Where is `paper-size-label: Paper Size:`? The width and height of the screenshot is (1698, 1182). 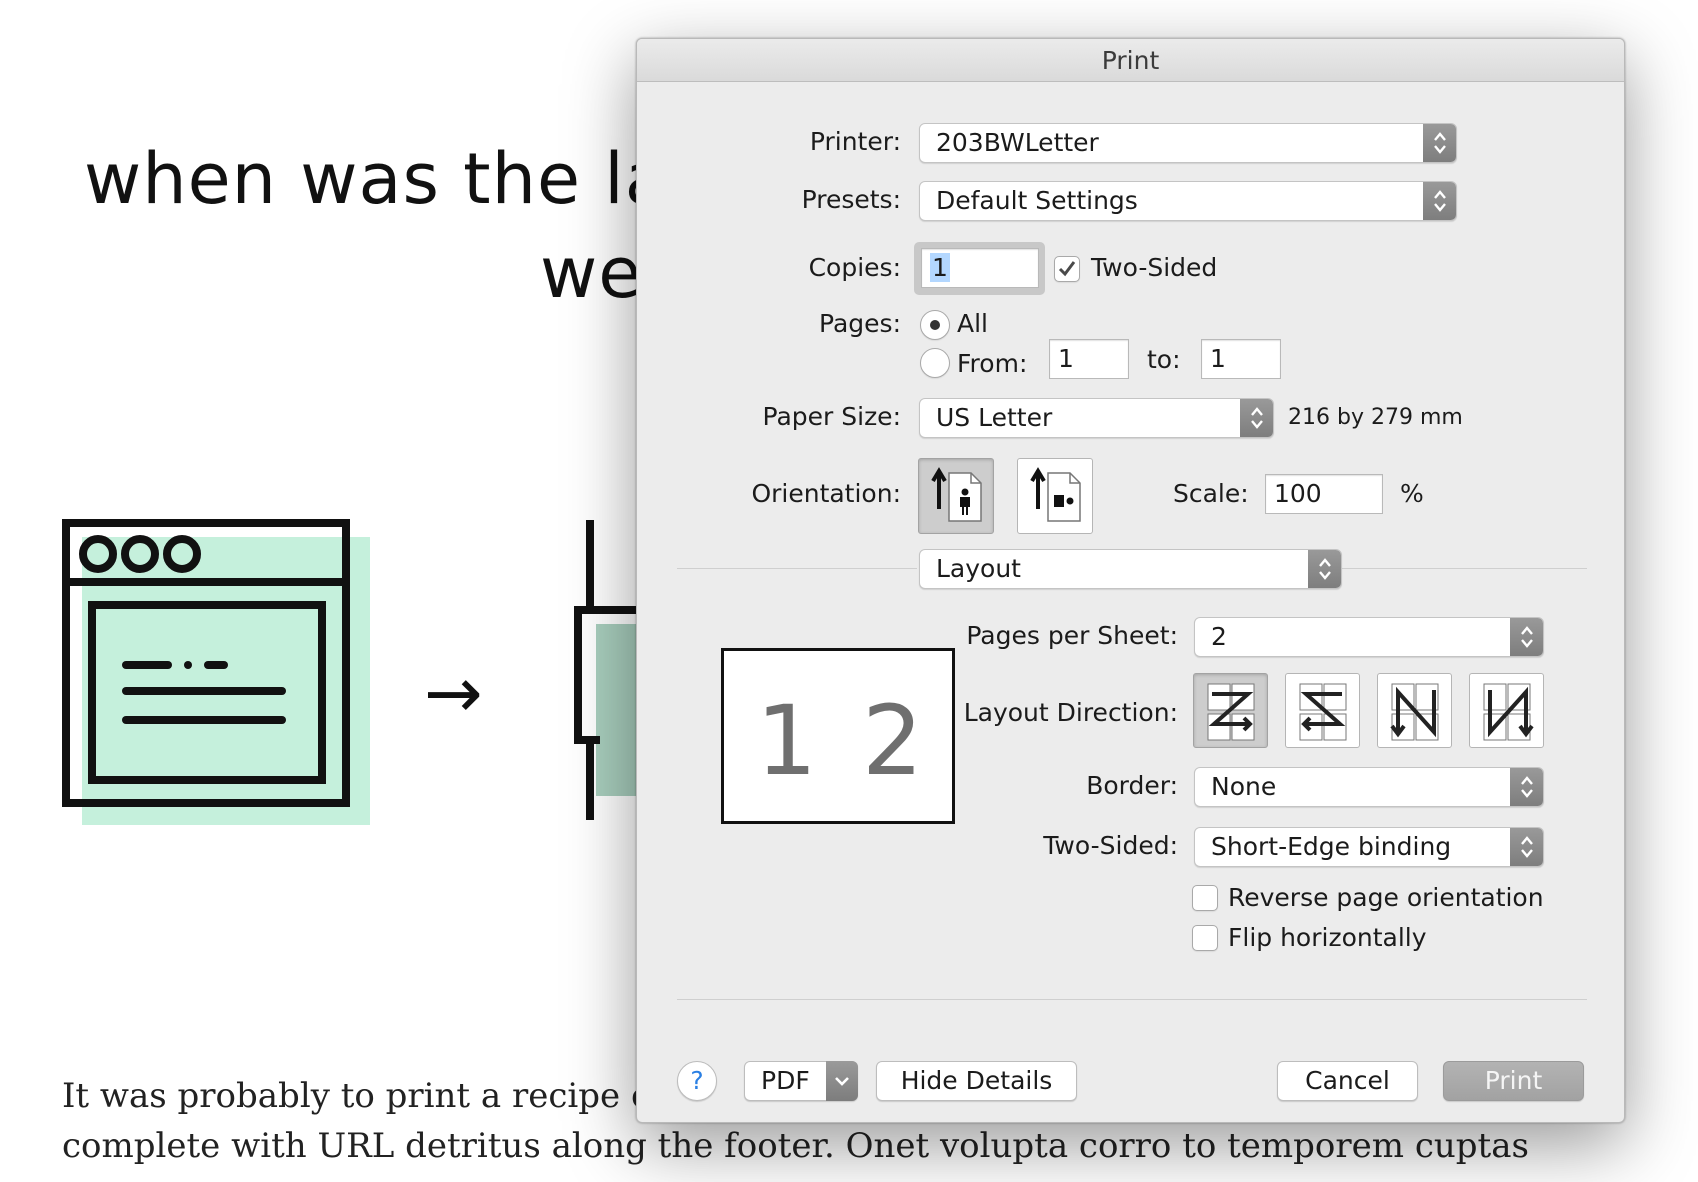
paper-size-label: Paper Size: is located at coordinates (832, 416).